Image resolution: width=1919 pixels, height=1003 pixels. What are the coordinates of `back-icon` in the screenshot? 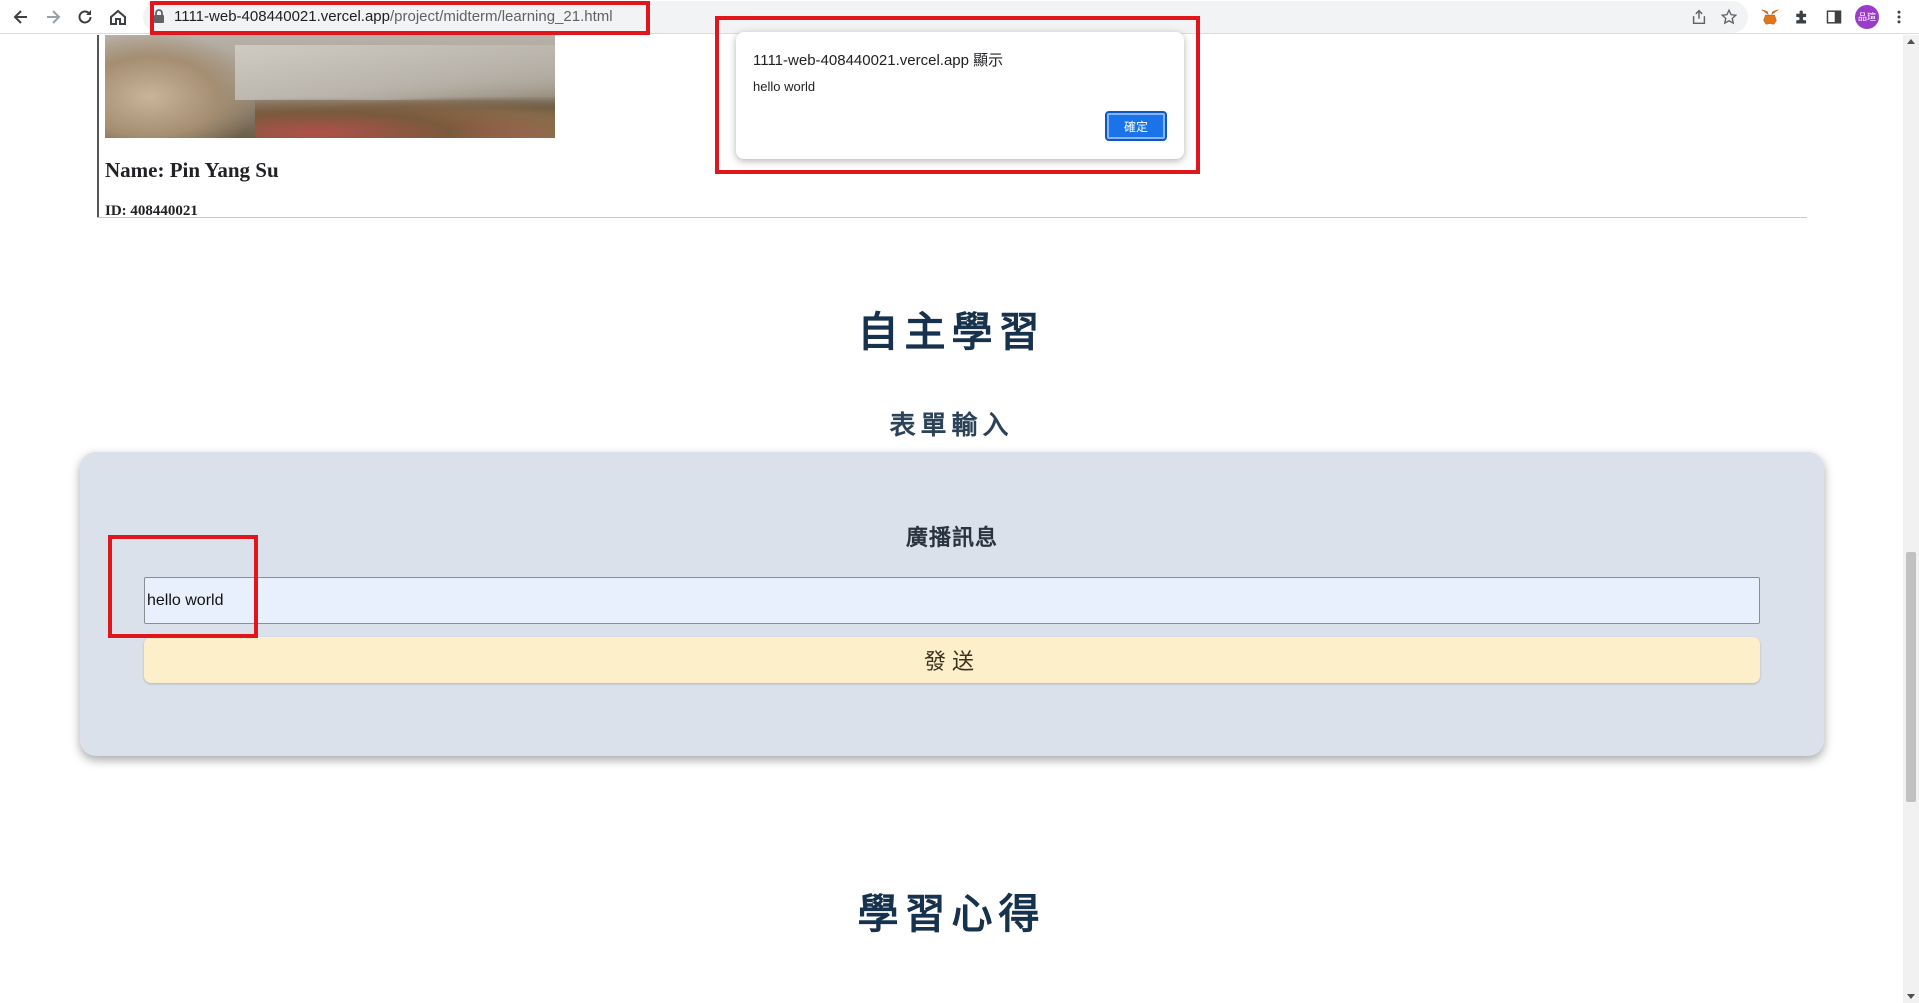 It's located at (21, 17).